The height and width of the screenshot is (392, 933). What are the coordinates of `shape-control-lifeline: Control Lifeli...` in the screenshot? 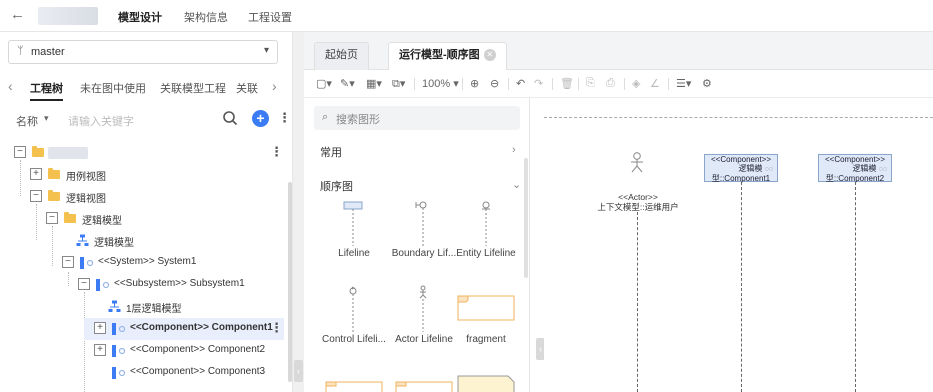 It's located at (354, 319).